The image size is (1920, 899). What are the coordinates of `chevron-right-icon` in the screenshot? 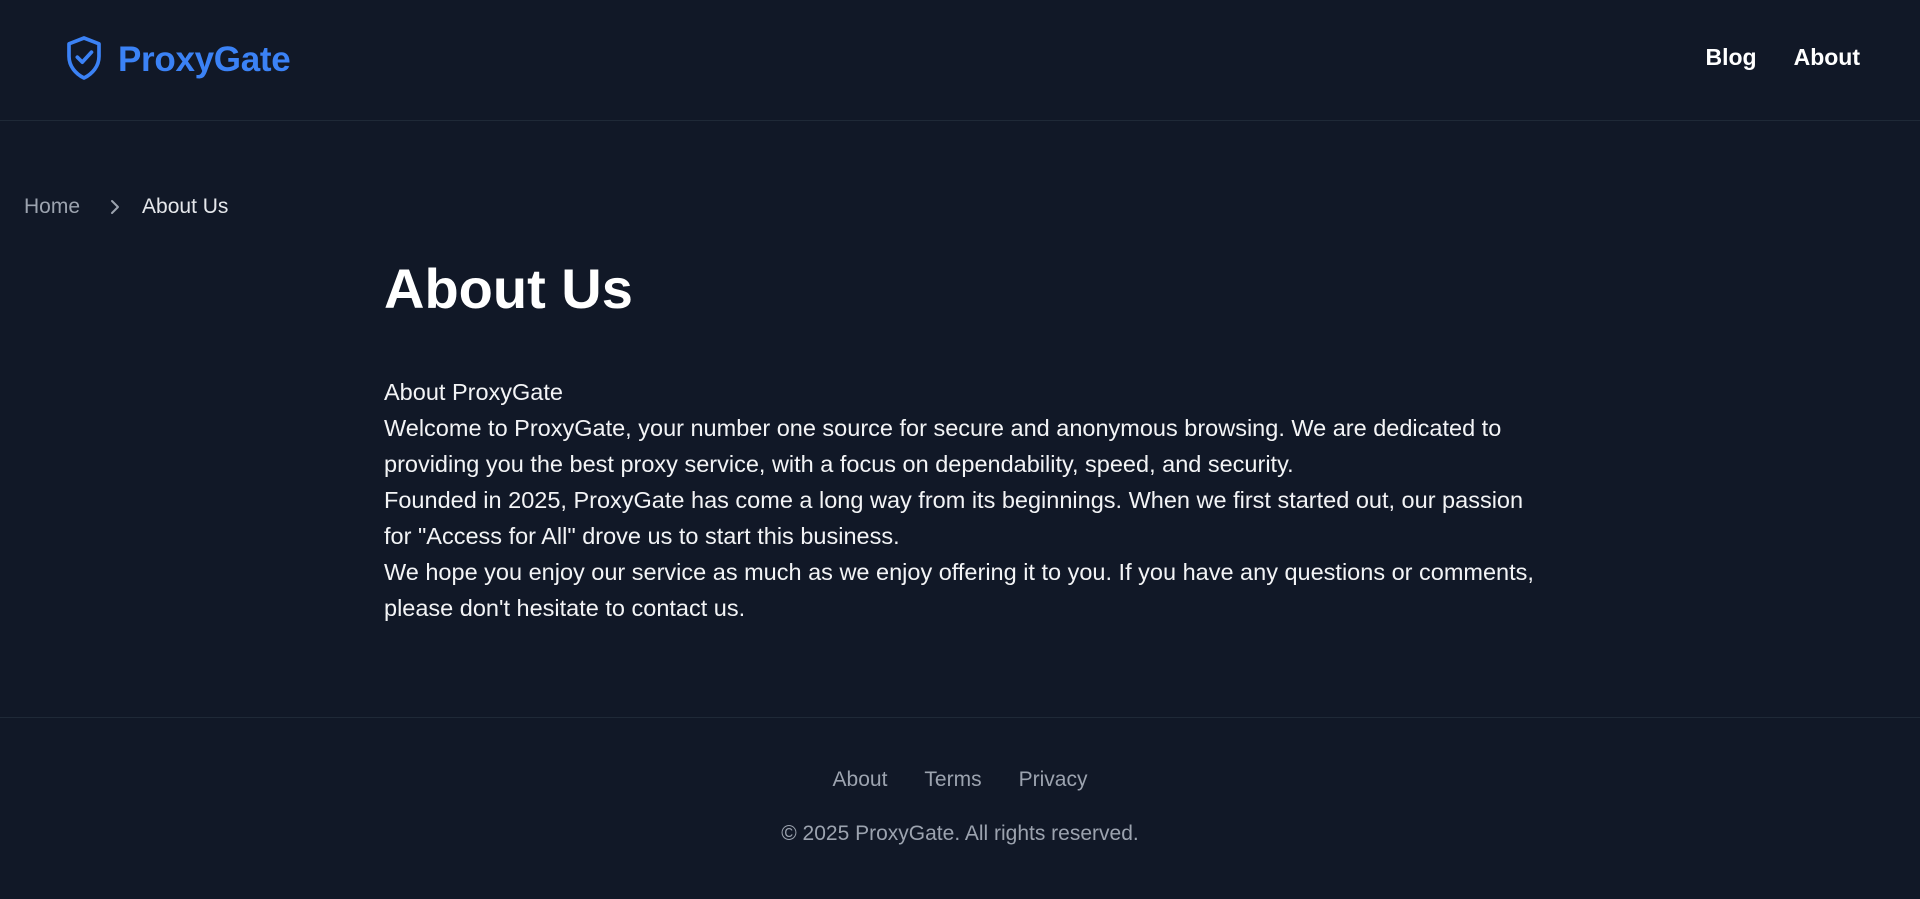 It's located at (115, 207).